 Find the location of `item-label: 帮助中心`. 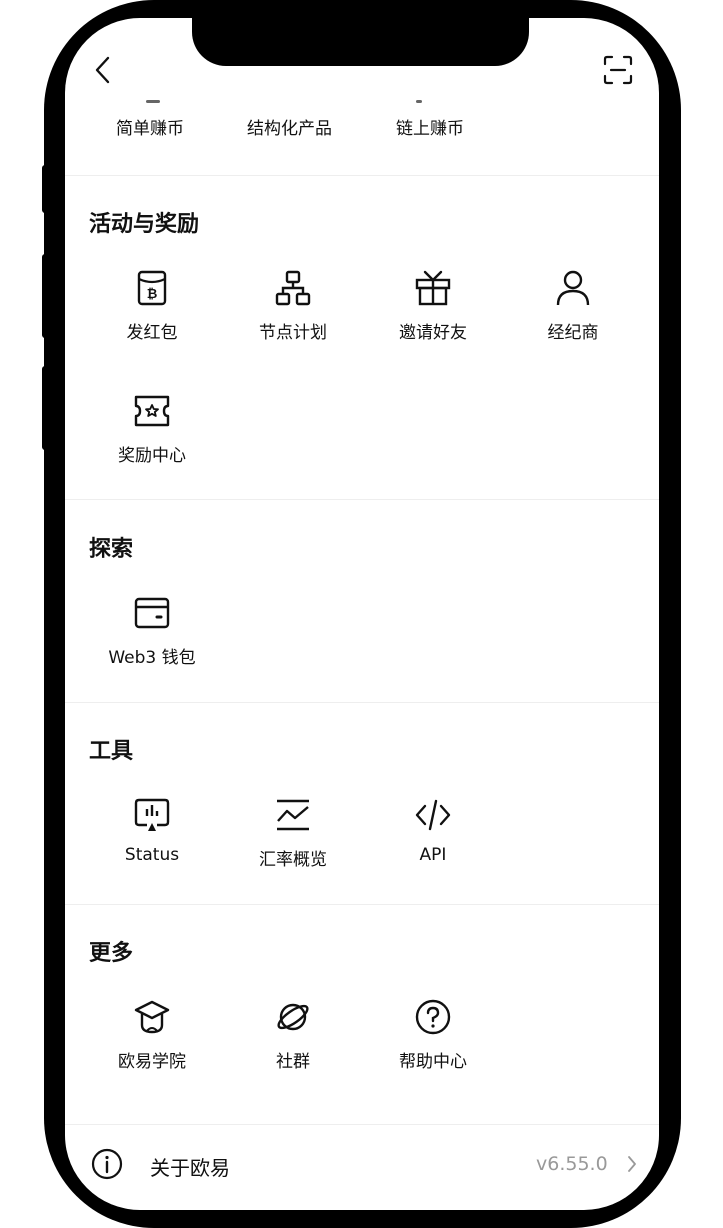

item-label: 帮助中心 is located at coordinates (433, 1062).